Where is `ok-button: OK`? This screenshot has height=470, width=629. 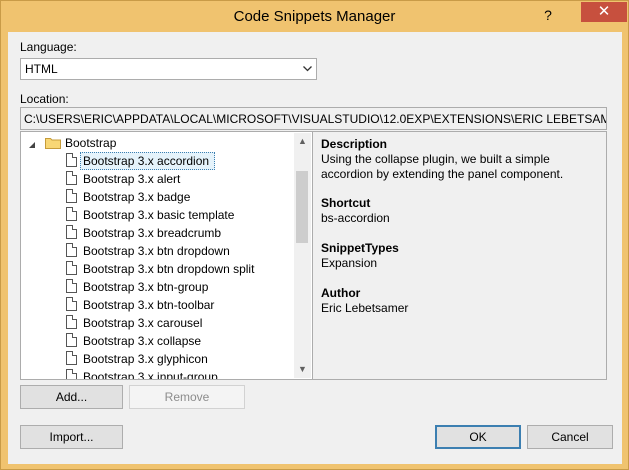
ok-button: OK is located at coordinates (478, 437).